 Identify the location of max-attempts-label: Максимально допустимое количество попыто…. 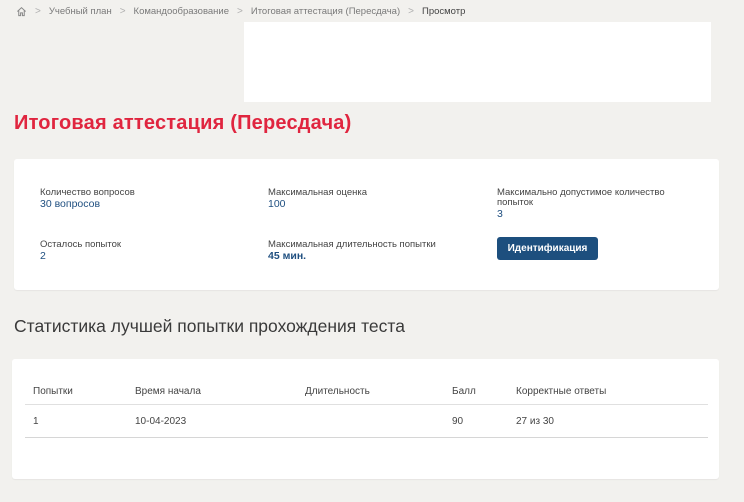
(581, 197).